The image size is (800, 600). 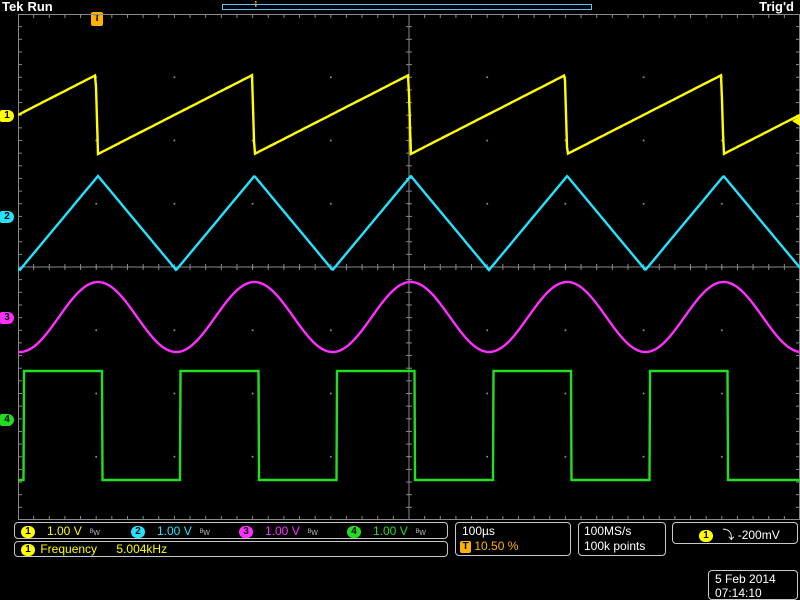 What do you see at coordinates (28, 549) in the screenshot?
I see `measurement-channel-badge: 1` at bounding box center [28, 549].